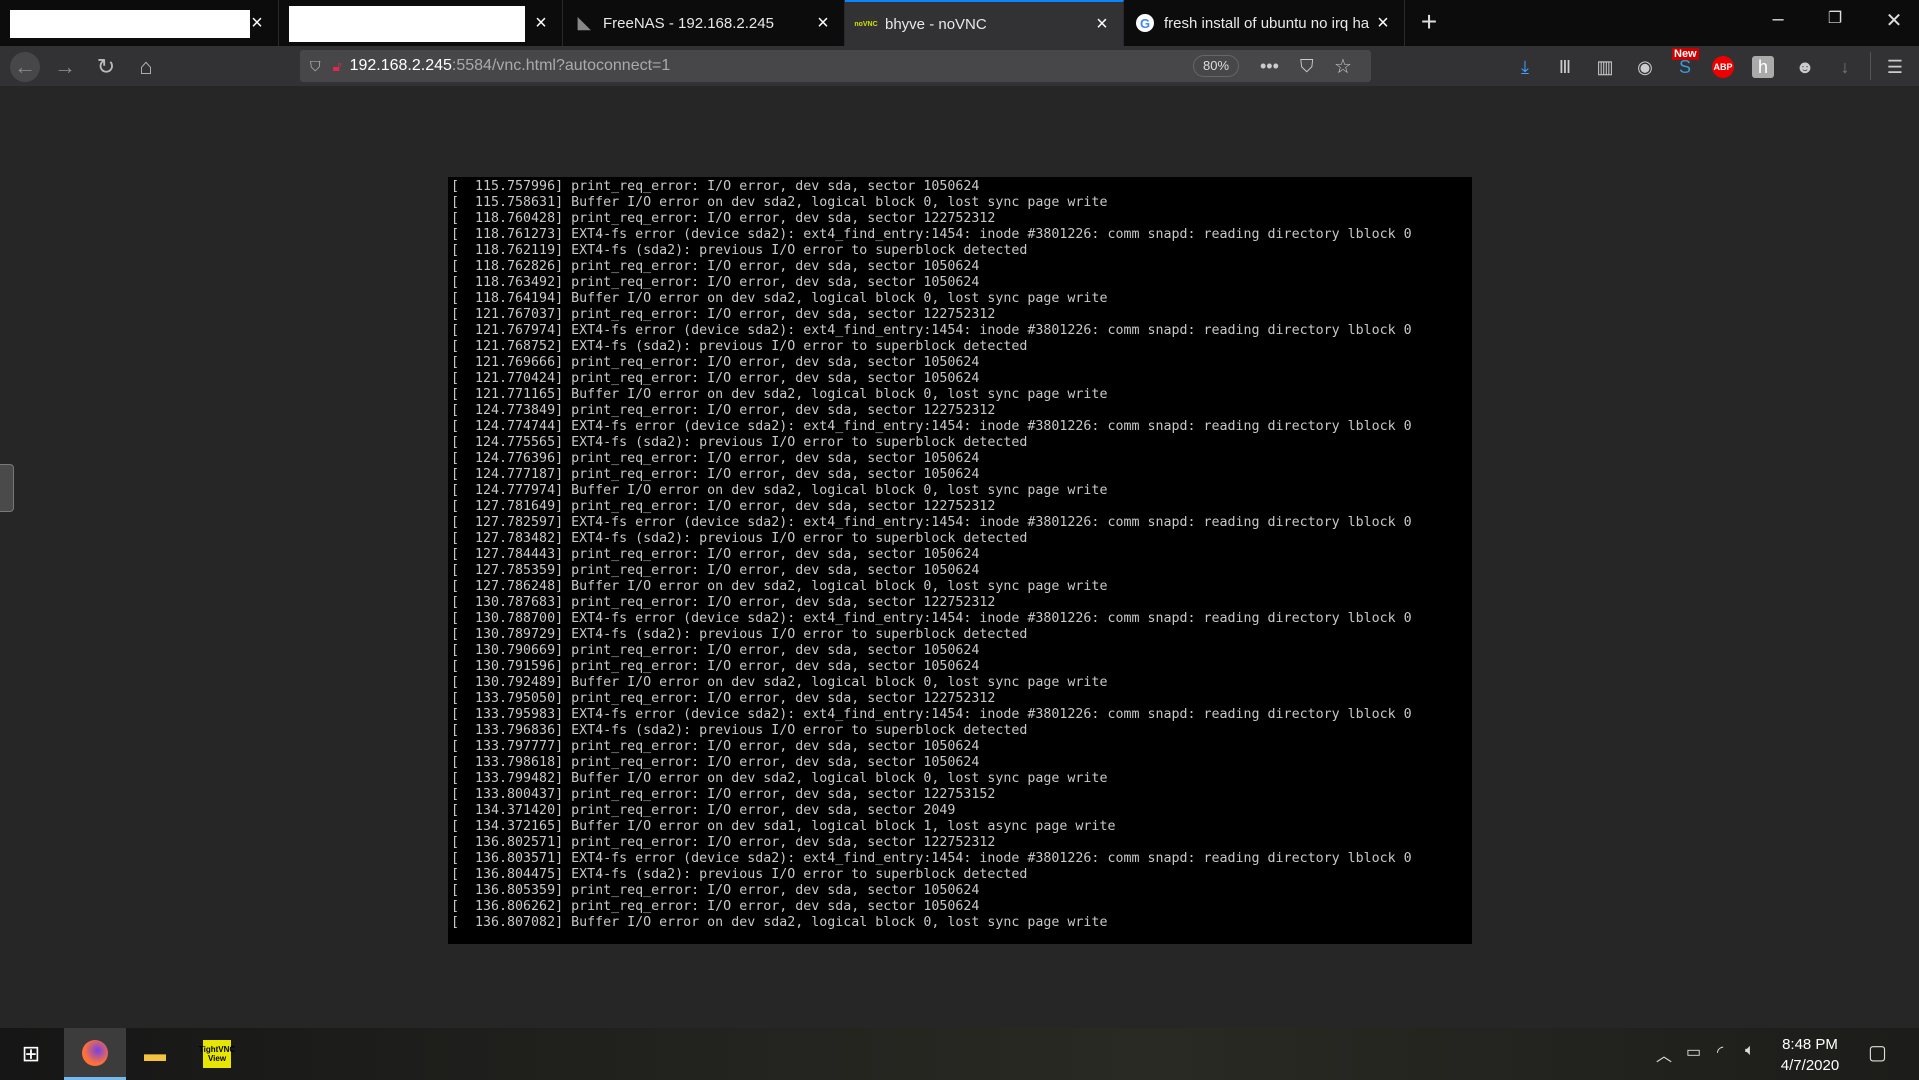 This screenshot has height=1080, width=1919. I want to click on minimize-button: –, so click(1778, 19).